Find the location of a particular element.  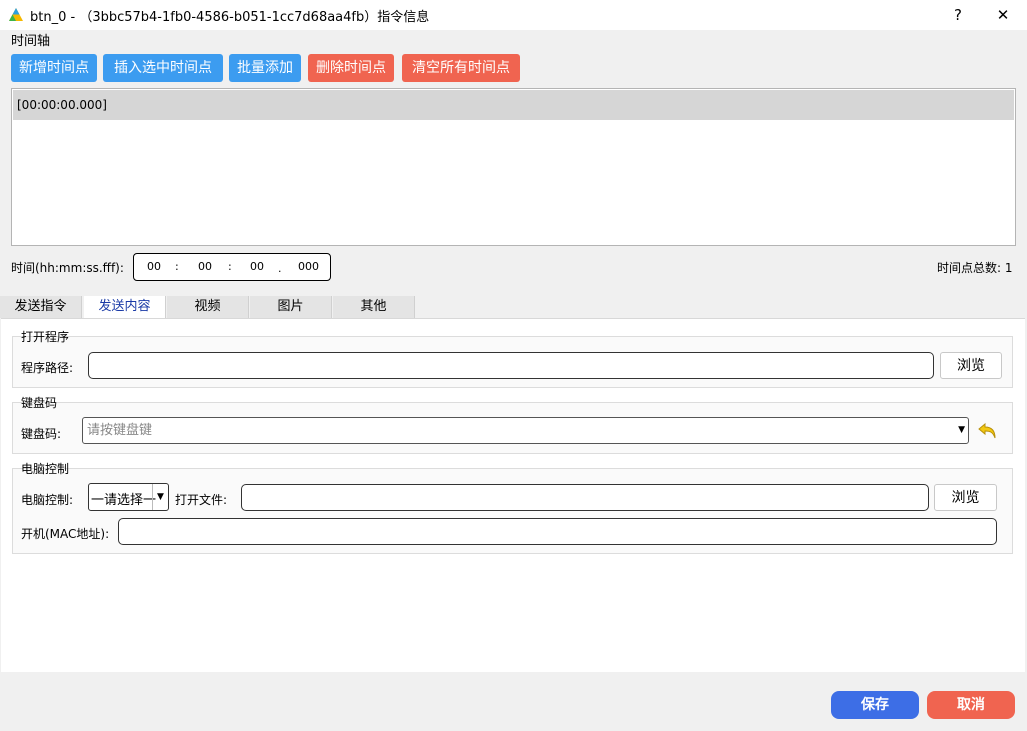

pc-control-select-value: 一请选择一 is located at coordinates (124, 500).